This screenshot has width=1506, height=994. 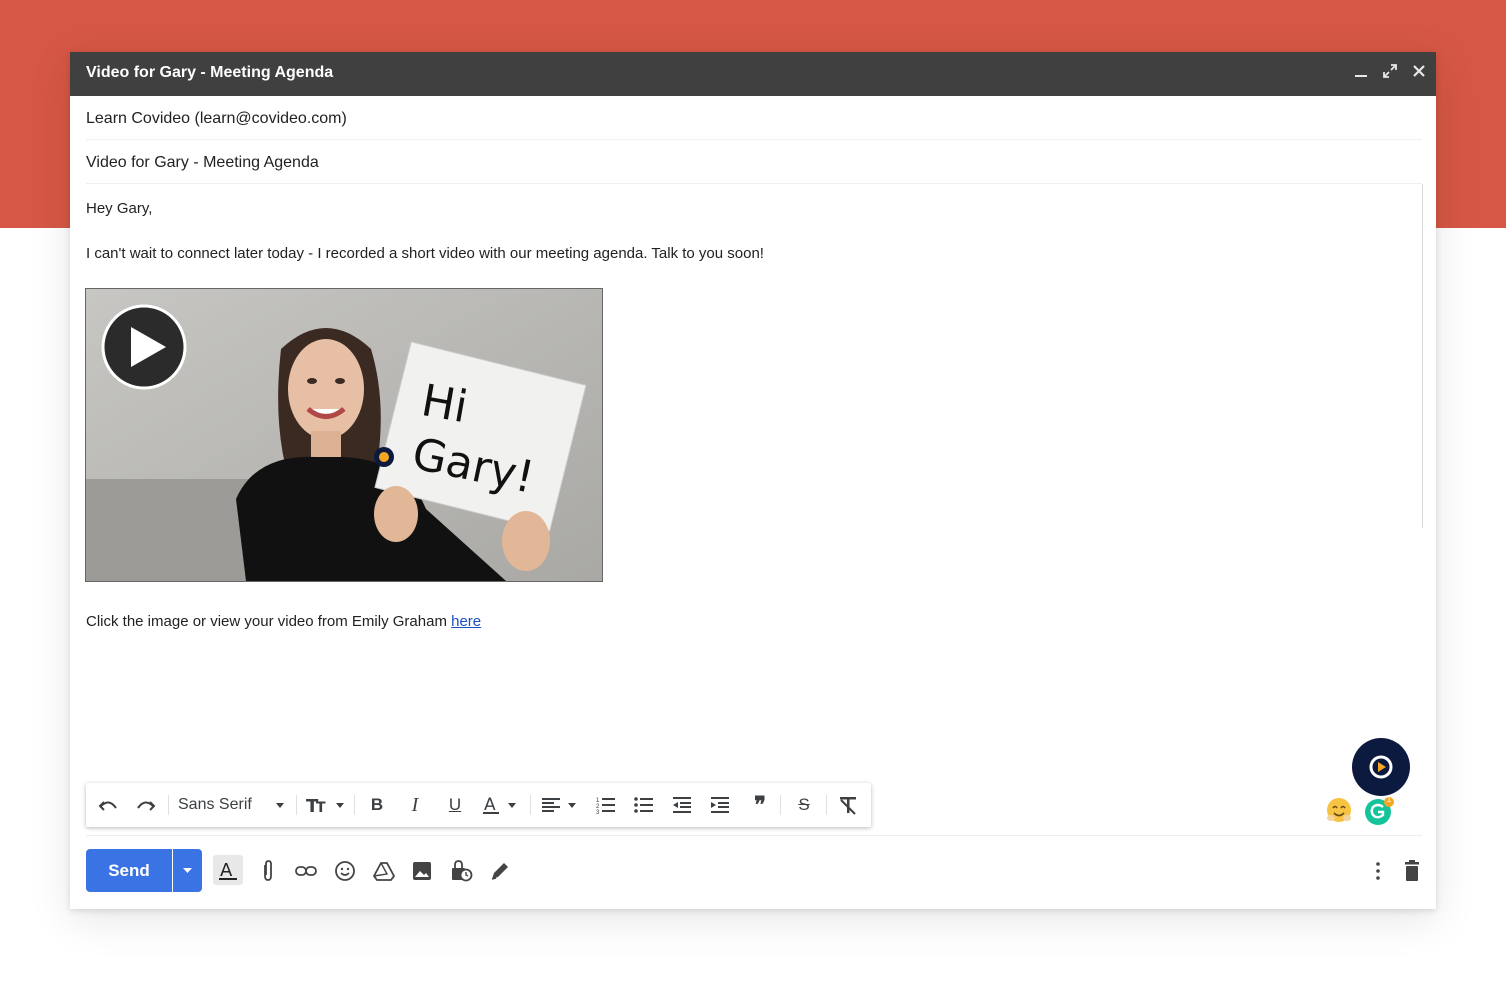 I want to click on font-name: Sans Serif, so click(x=215, y=804).